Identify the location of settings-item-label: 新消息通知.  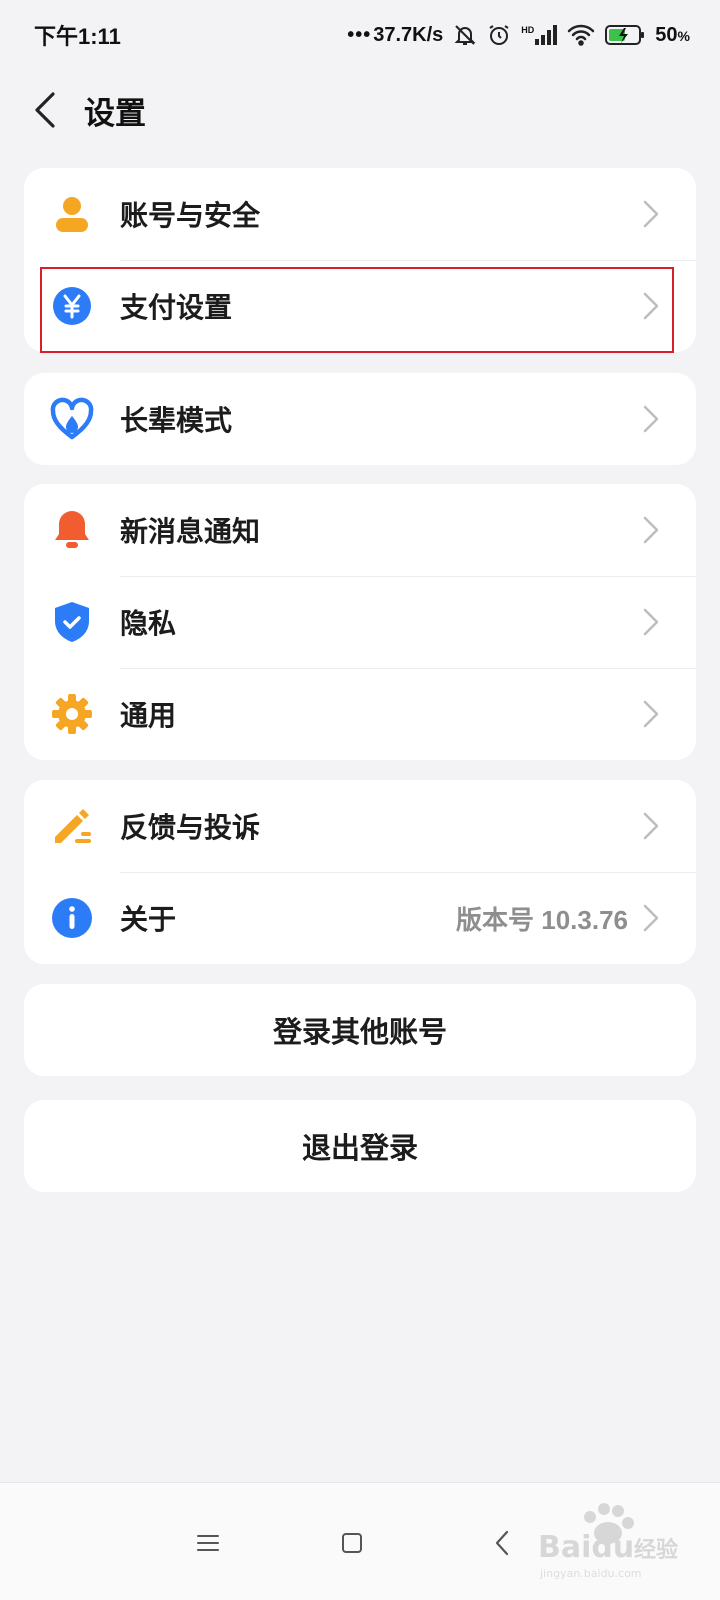
(190, 531).